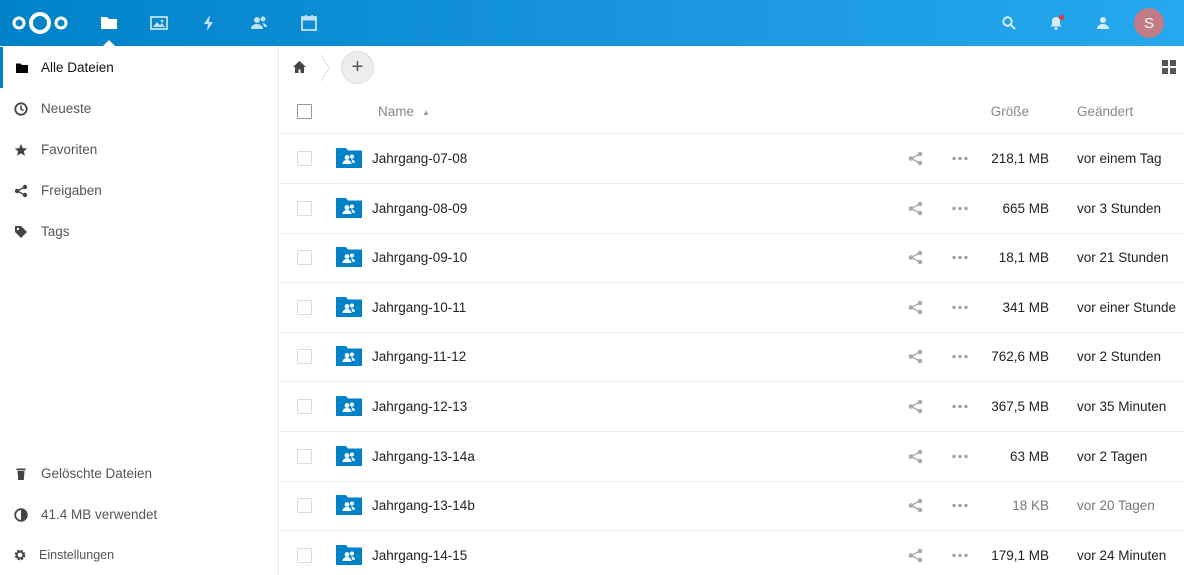 This screenshot has width=1184, height=575. I want to click on file-name: Jahrgang-11-12, so click(419, 356).